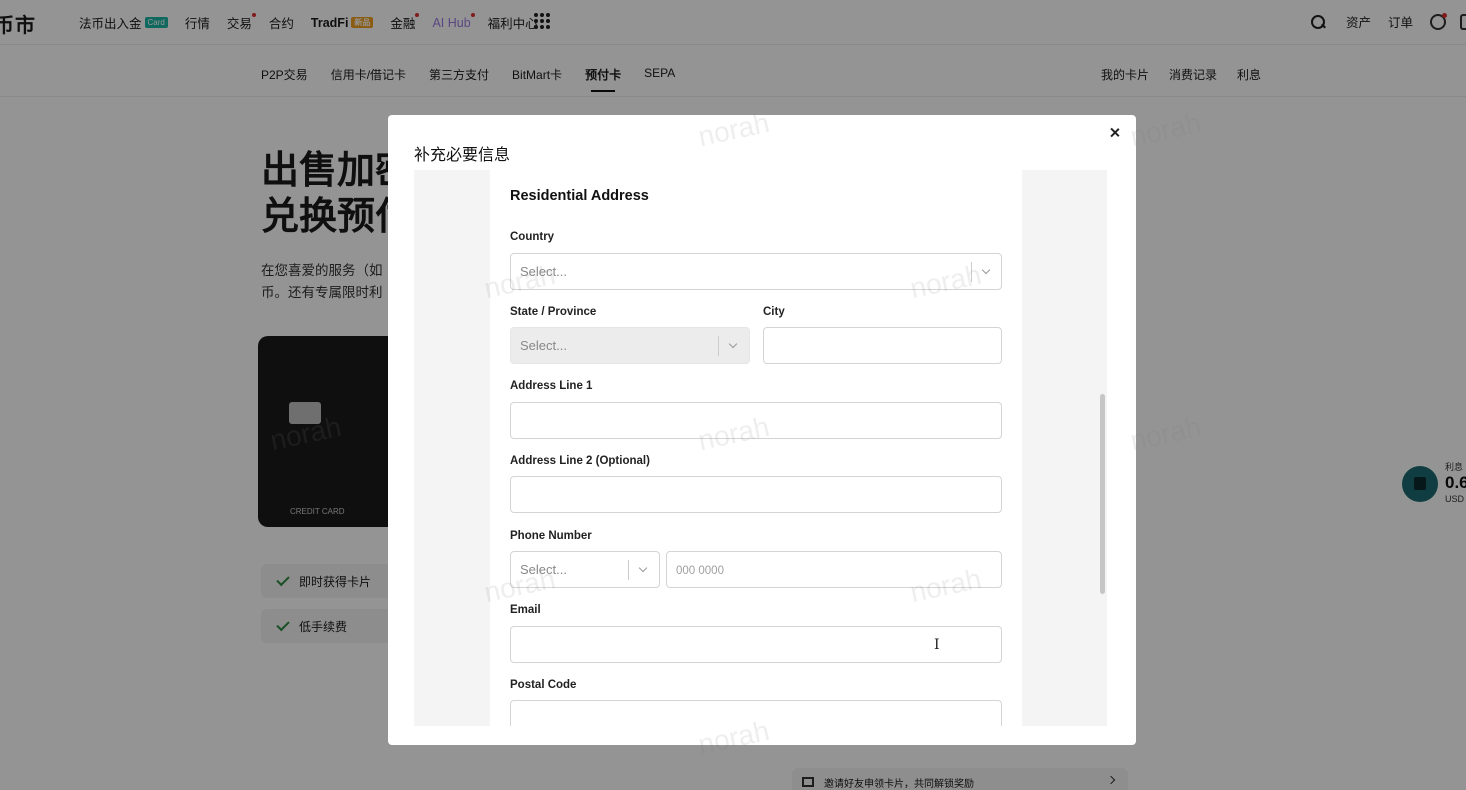 This screenshot has height=790, width=1466. What do you see at coordinates (1115, 133) in the screenshot?
I see `close-icon` at bounding box center [1115, 133].